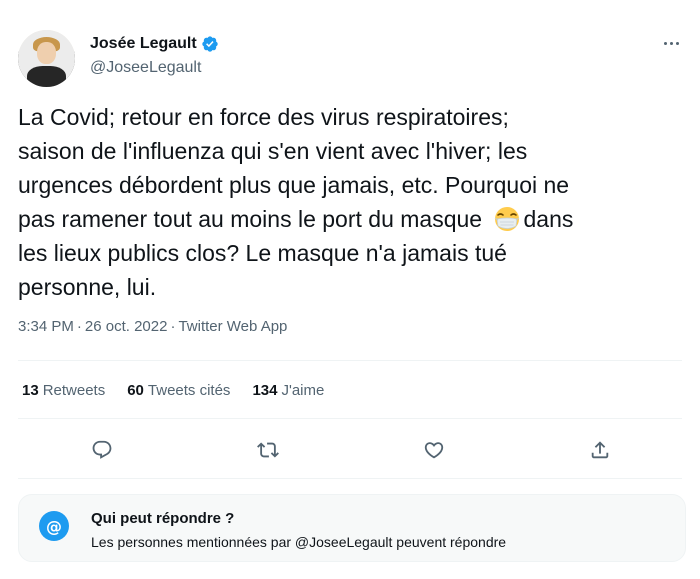 This screenshot has height=579, width=700. I want to click on quotes-stat: 60 Tweets cités, so click(178, 391).